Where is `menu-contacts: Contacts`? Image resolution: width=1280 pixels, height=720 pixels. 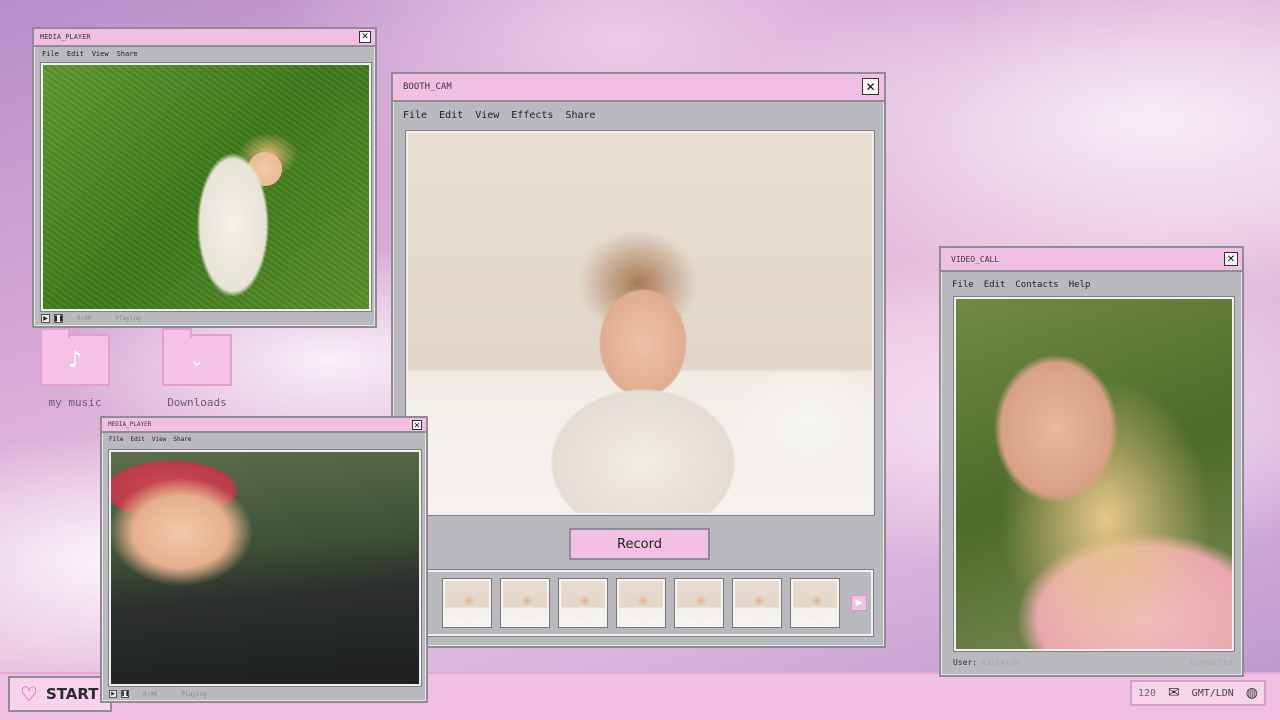 menu-contacts: Contacts is located at coordinates (1036, 285).